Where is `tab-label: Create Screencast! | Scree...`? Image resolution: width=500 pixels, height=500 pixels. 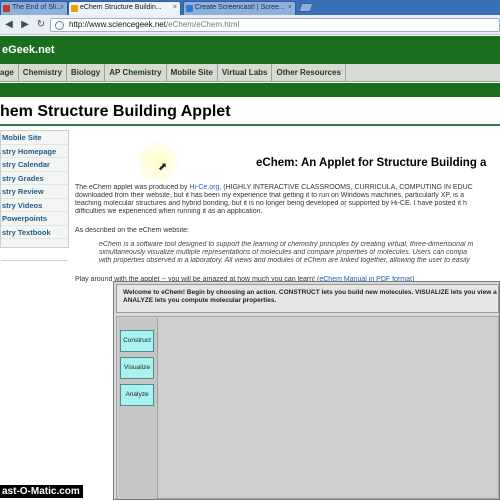 tab-label: Create Screencast! | Scree... is located at coordinates (240, 7).